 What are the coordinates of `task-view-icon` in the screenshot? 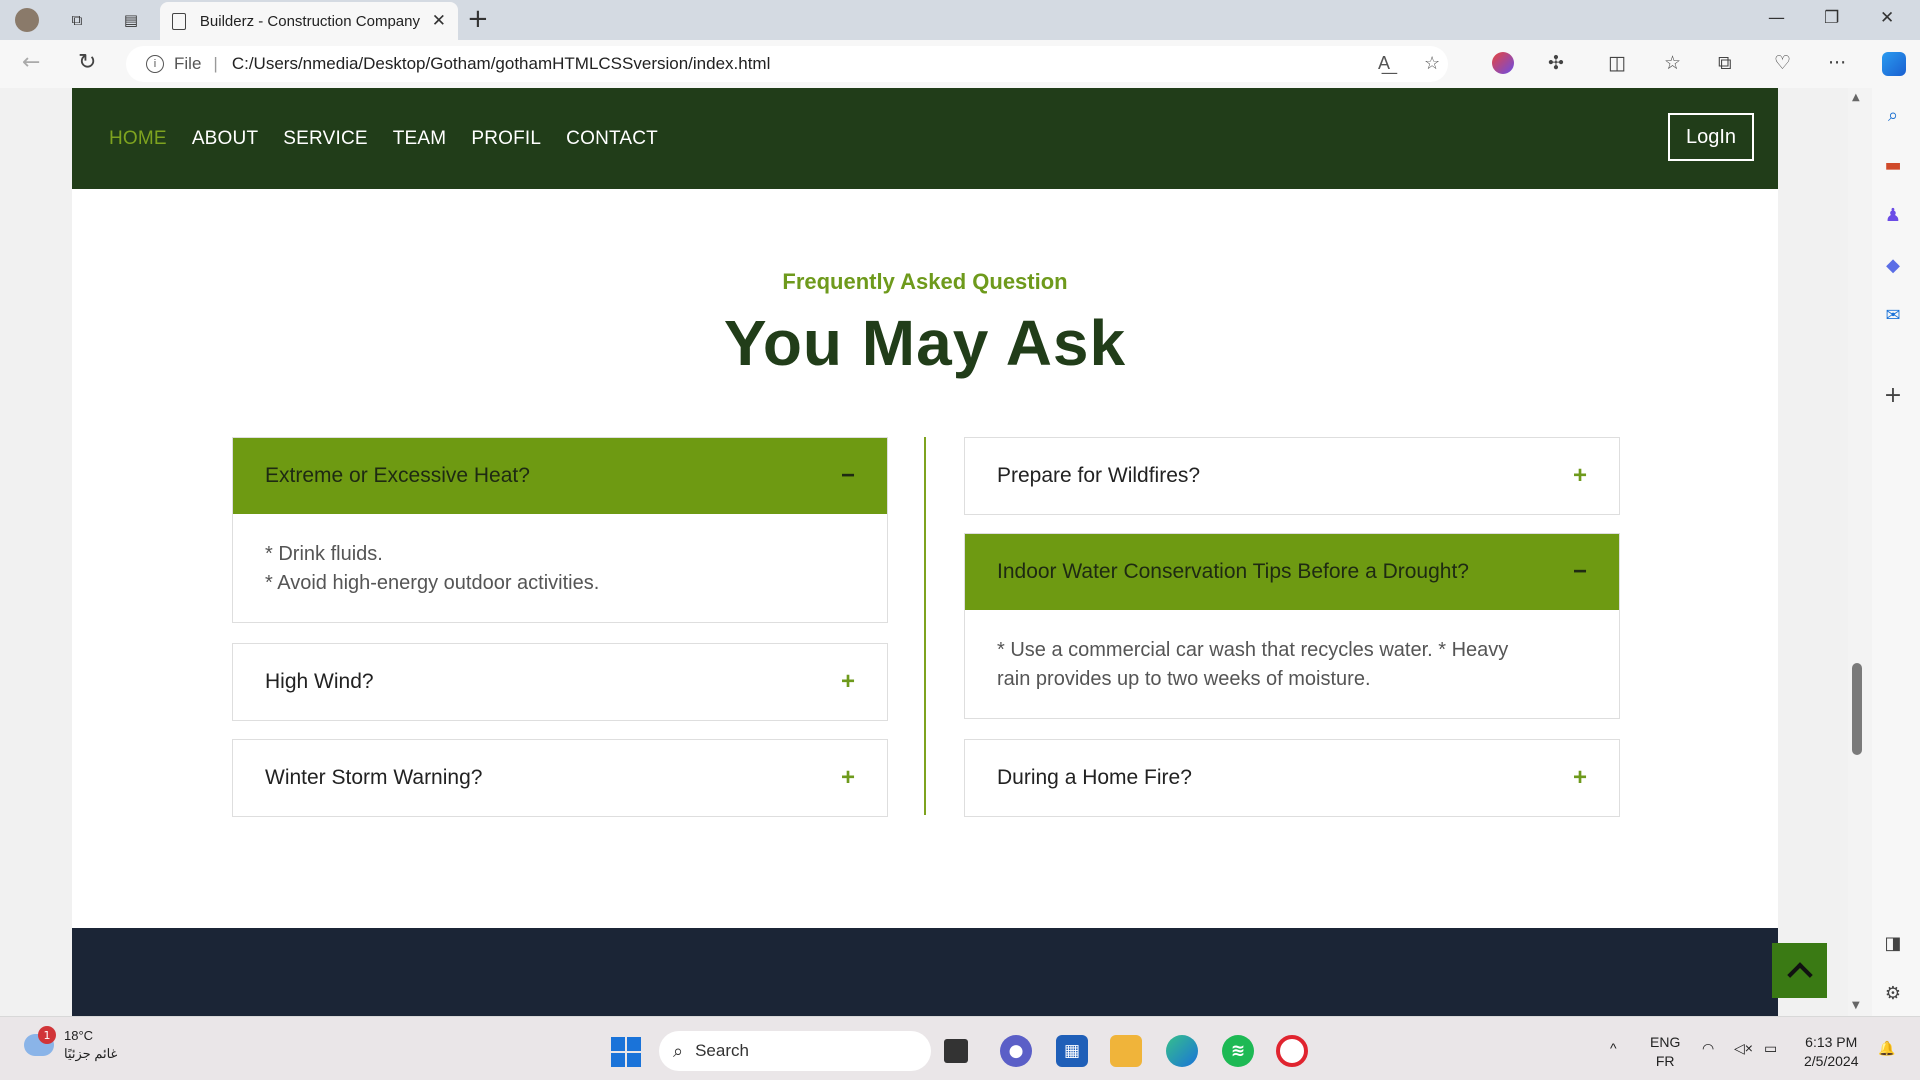 It's located at (956, 1051).